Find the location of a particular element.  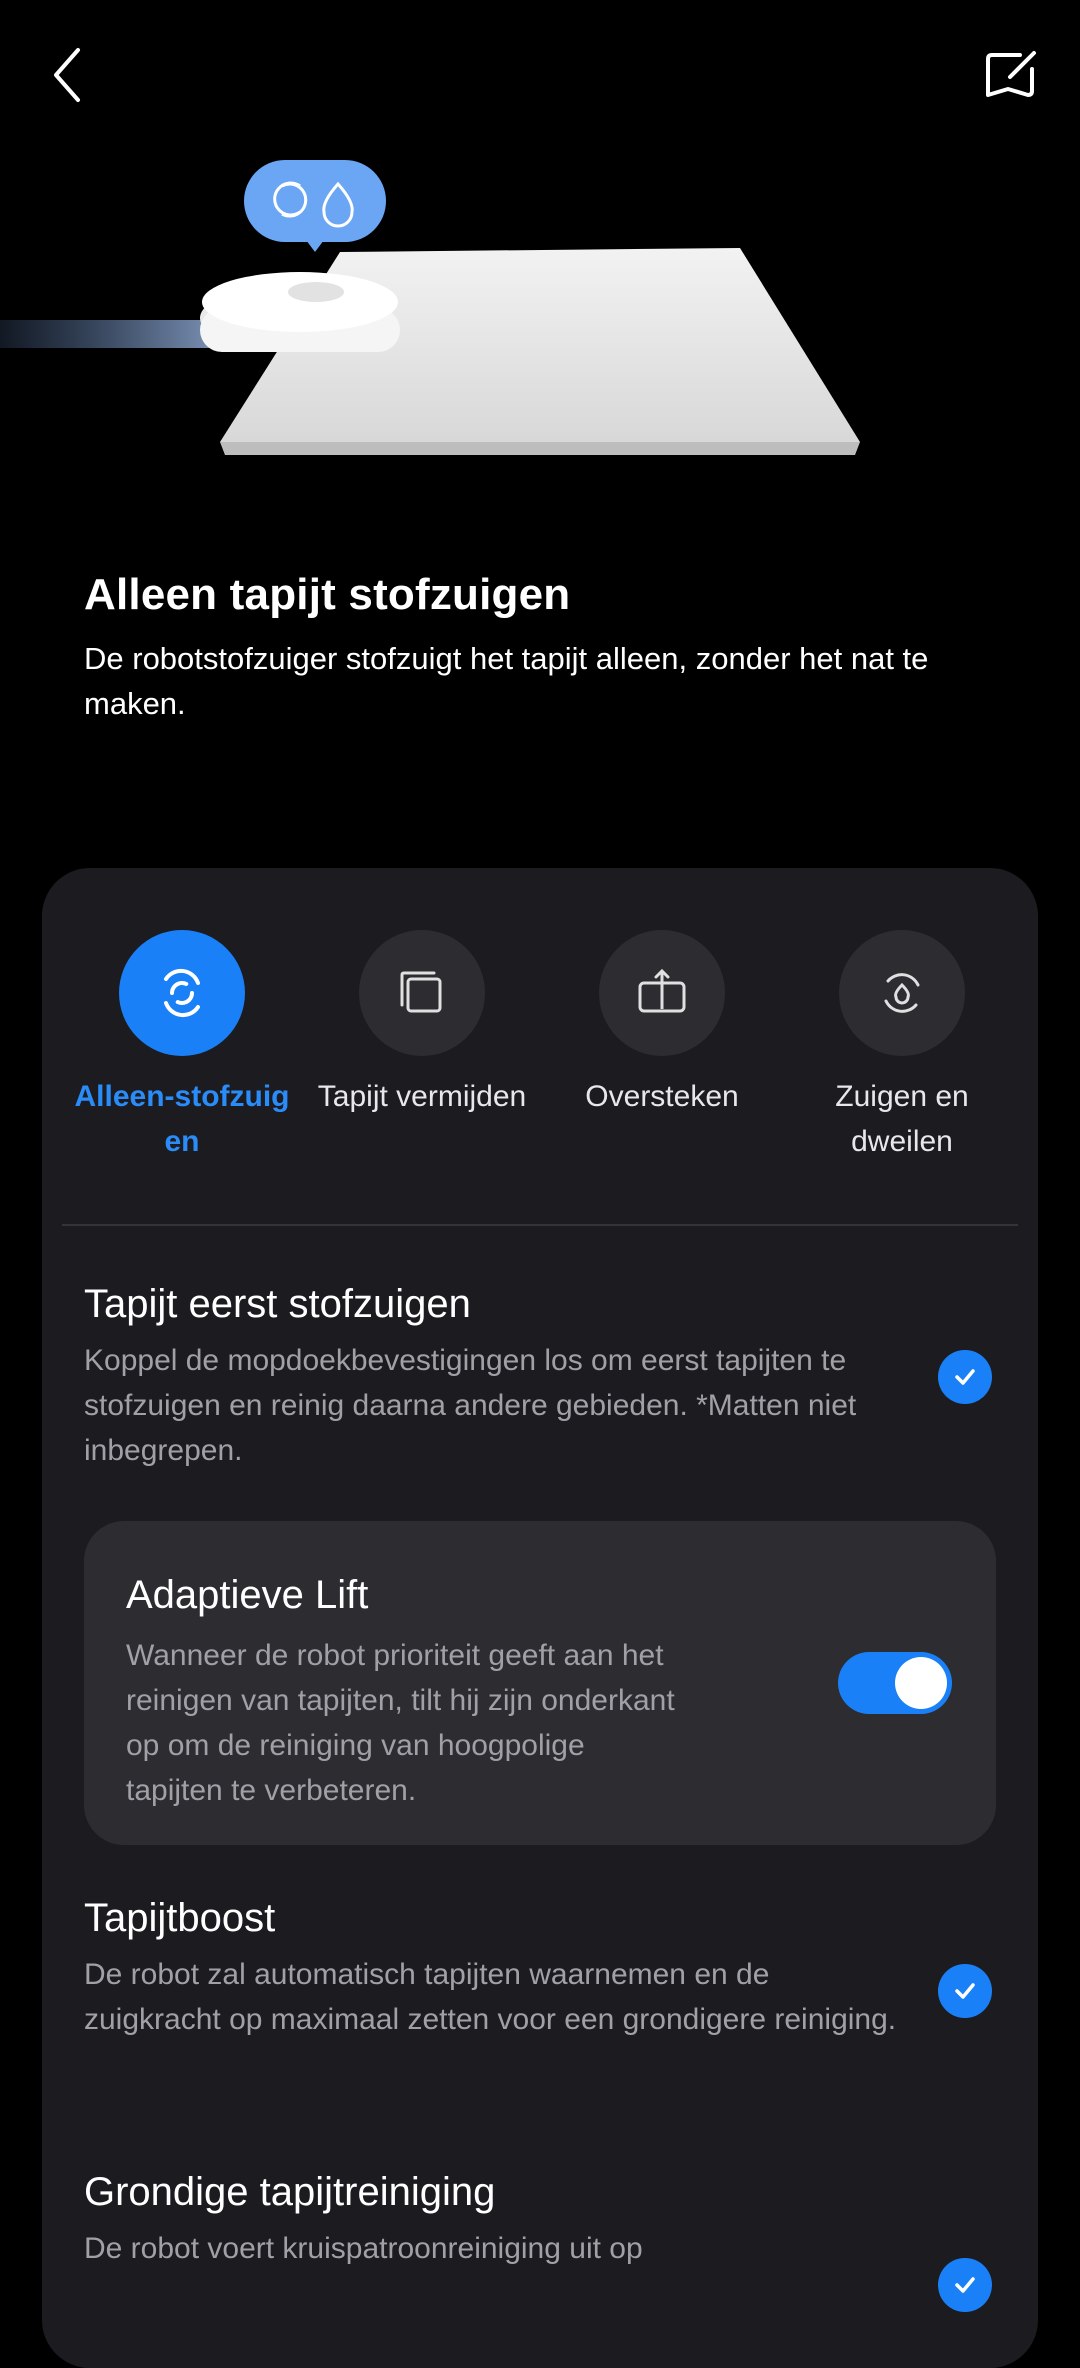

page-title: Alleen tapijt stofzuigen is located at coordinates (327, 594).